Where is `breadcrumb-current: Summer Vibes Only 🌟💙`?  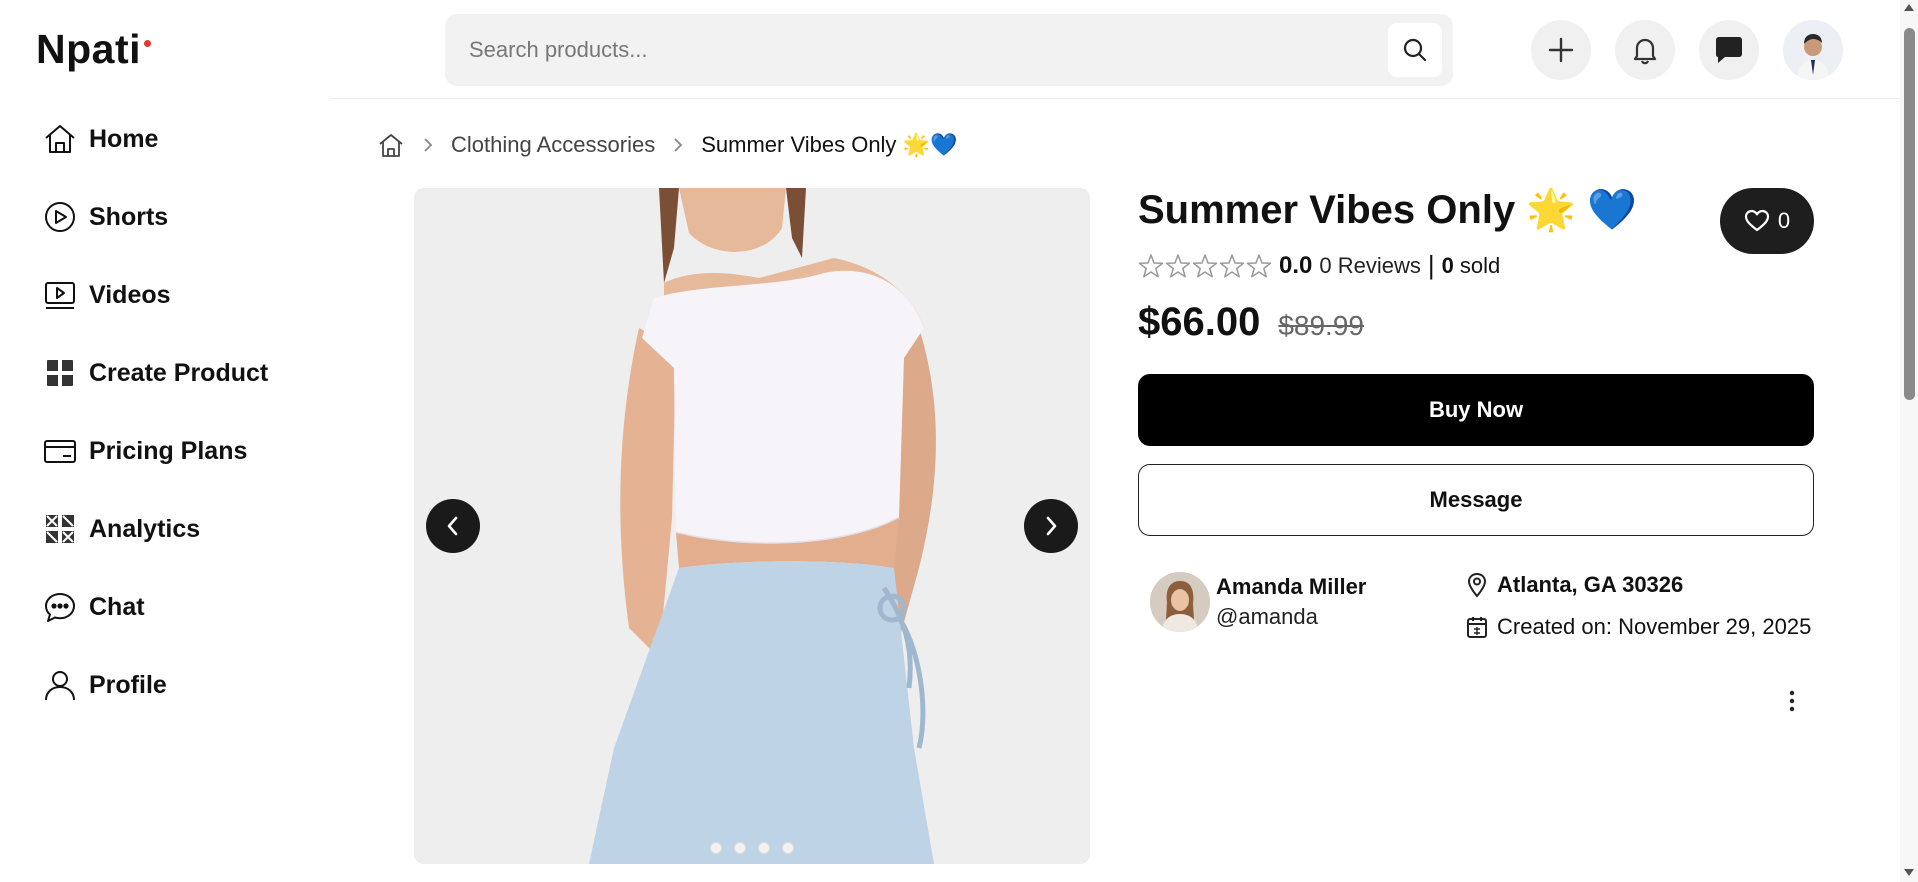 breadcrumb-current: Summer Vibes Only 🌟💙 is located at coordinates (829, 144).